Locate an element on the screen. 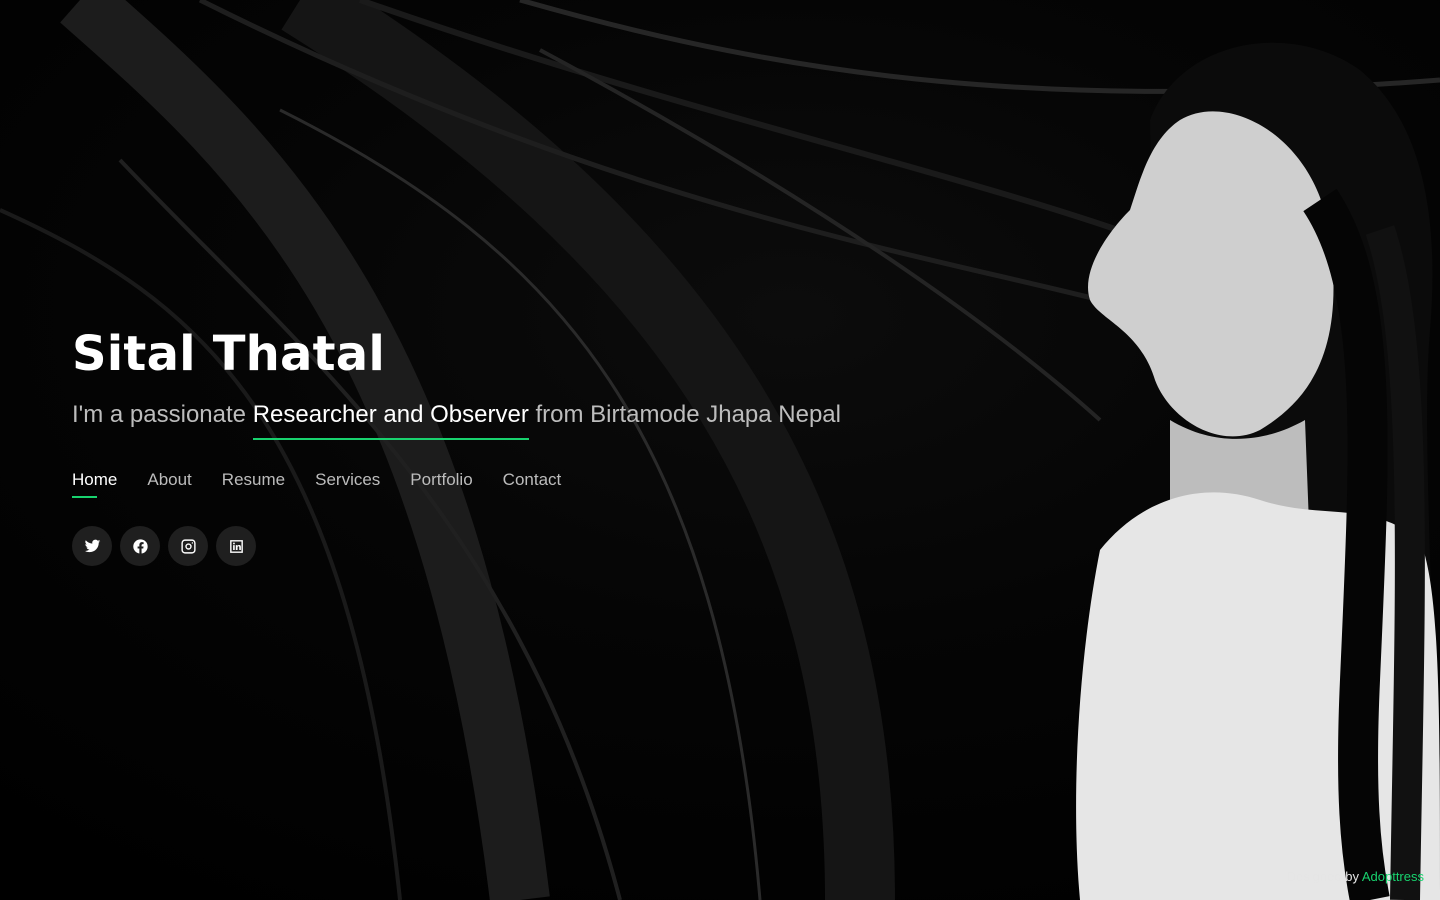 This screenshot has height=900, width=1440. facebook-link is located at coordinates (140, 546).